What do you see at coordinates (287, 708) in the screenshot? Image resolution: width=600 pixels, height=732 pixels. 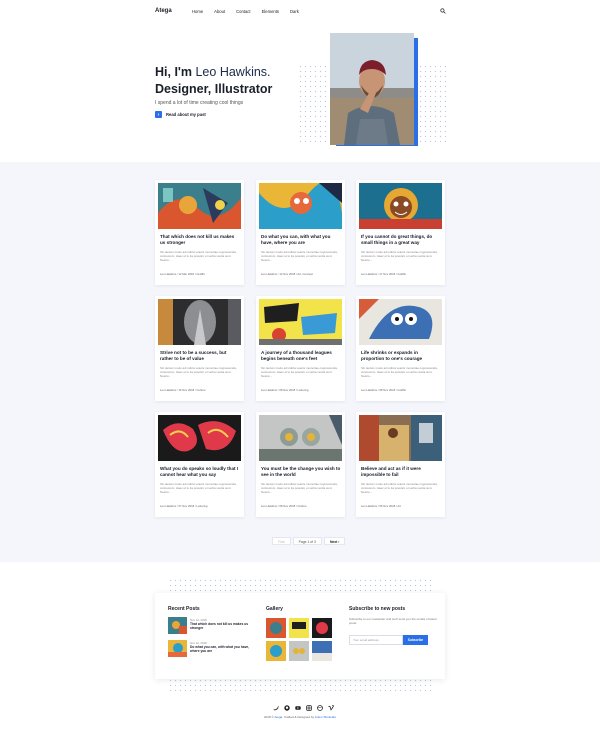 I see `github-icon` at bounding box center [287, 708].